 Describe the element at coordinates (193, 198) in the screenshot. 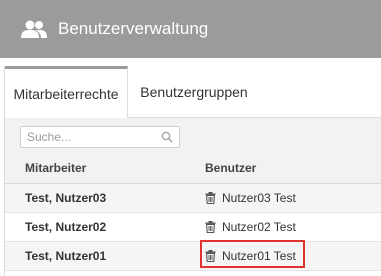

I see `table-row: Test, Nutzer03 Nutzer03 Test` at that location.